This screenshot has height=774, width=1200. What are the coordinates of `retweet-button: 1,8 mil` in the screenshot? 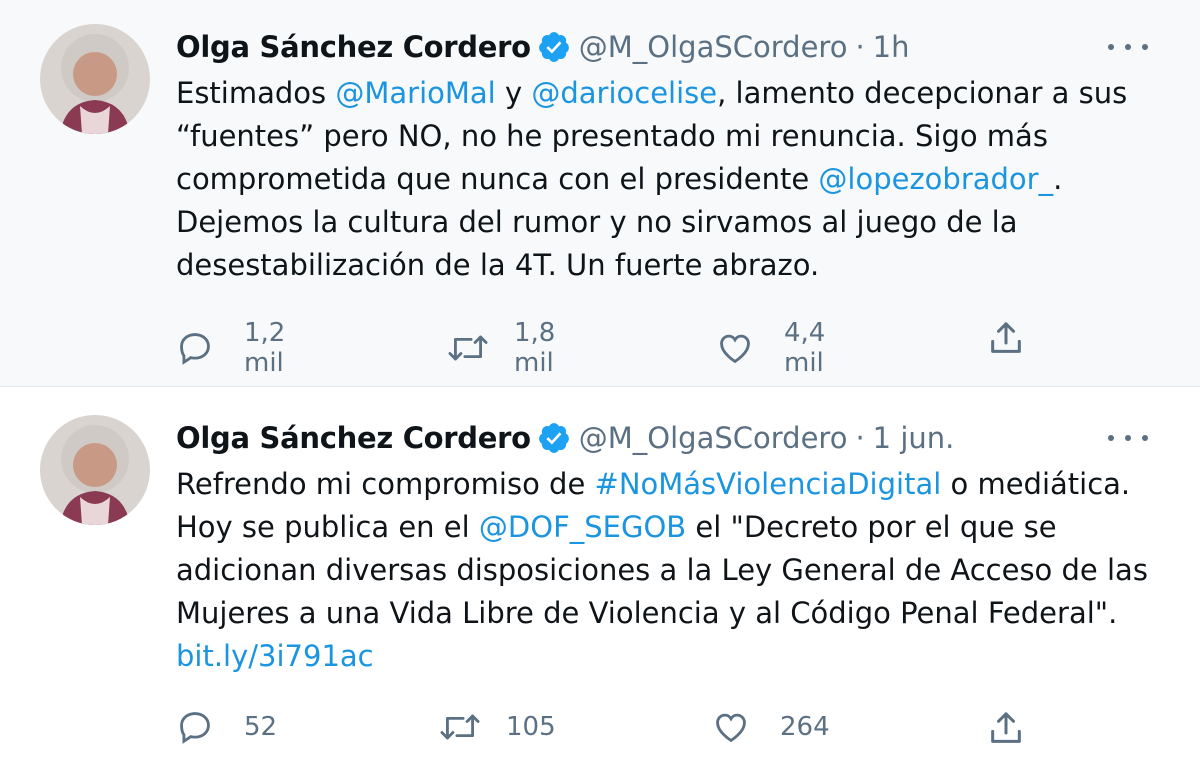 It's located at (500, 348).